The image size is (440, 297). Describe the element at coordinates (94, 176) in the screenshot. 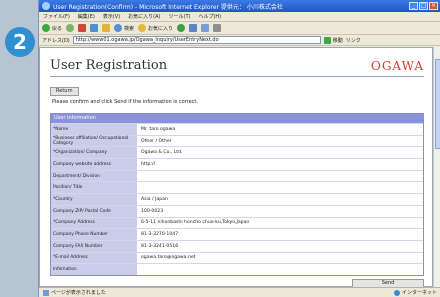

I see `row-label: Department/ Division` at that location.